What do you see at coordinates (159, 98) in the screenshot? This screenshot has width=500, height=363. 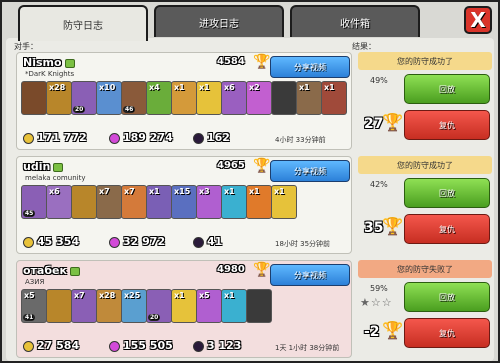 I see `troop-slot: x4` at bounding box center [159, 98].